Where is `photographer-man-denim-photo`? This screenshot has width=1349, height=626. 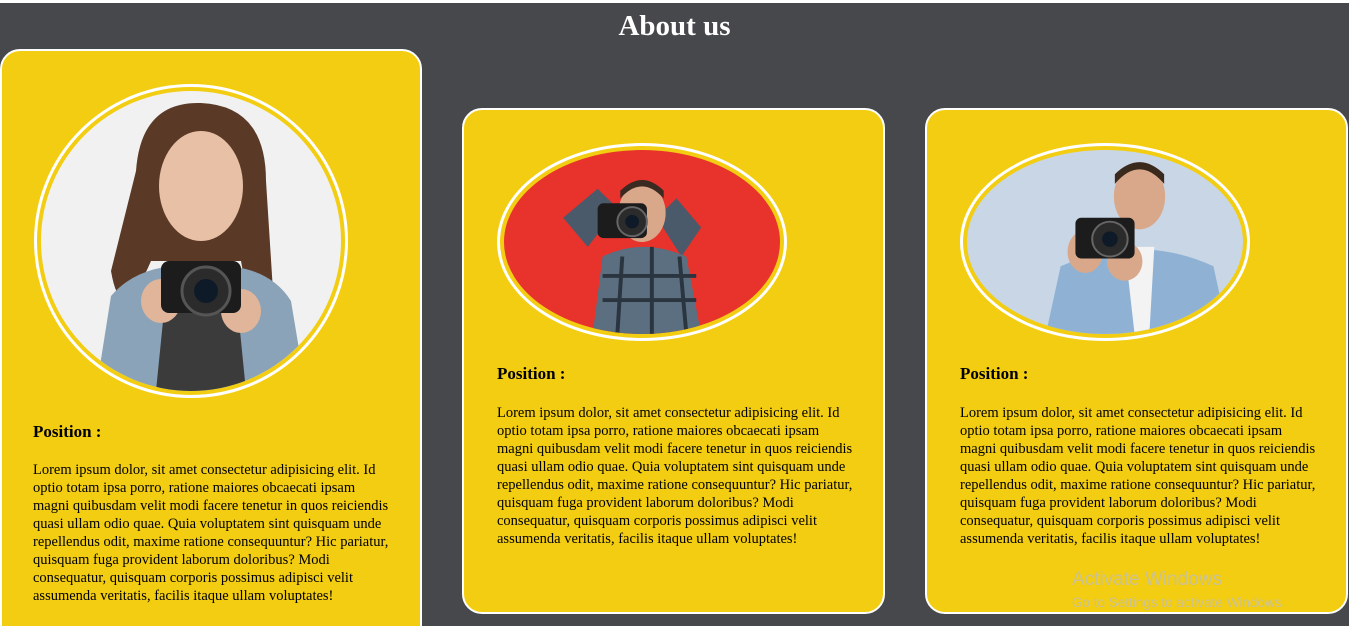 photographer-man-denim-photo is located at coordinates (1105, 242).